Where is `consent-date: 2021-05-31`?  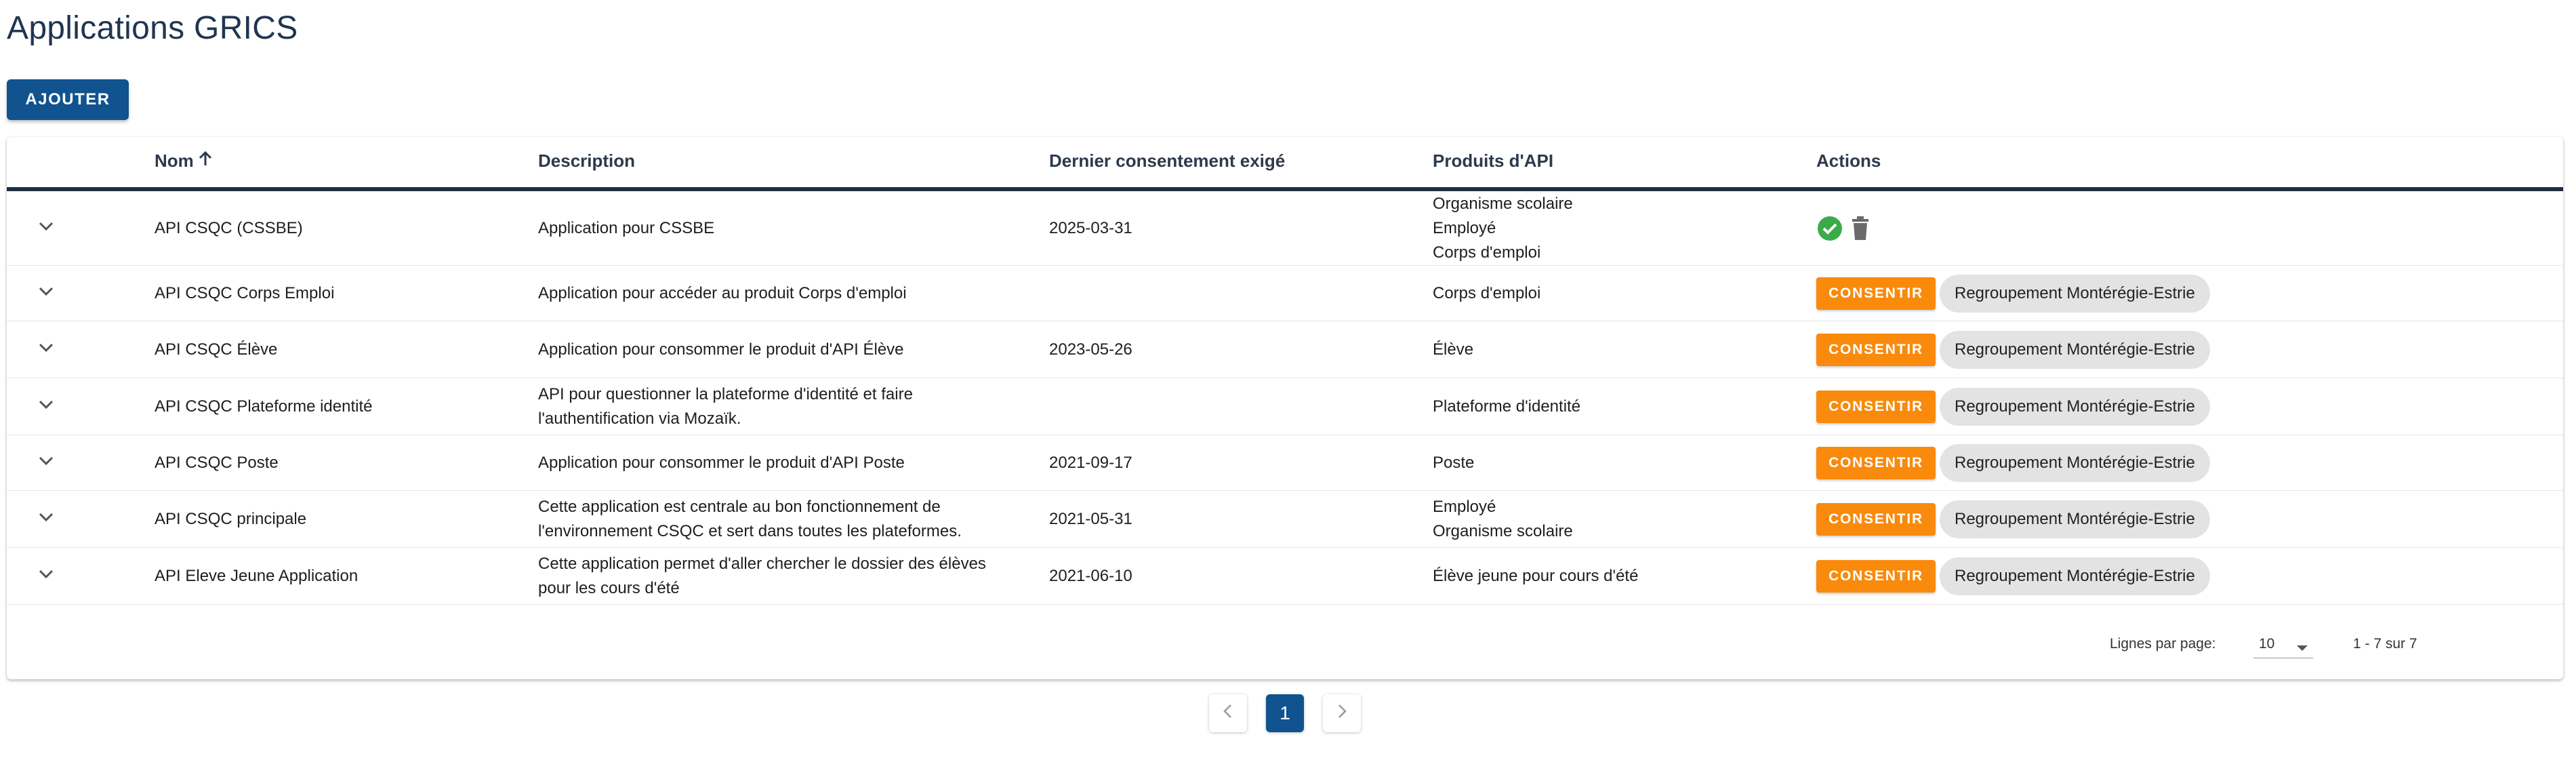
consent-date: 2021-05-31 is located at coordinates (1090, 519).